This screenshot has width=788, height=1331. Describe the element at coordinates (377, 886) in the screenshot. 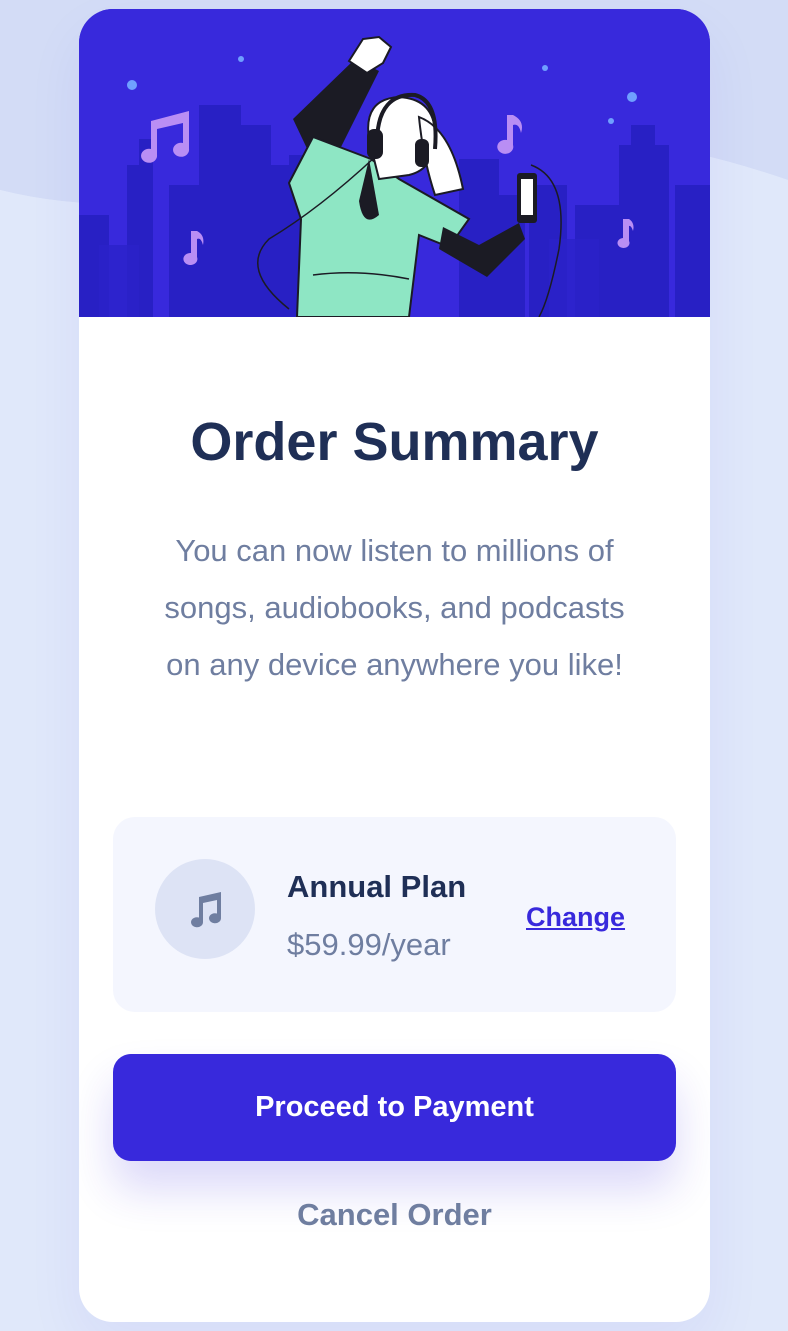

I see `plan-name: Annual Plan` at that location.